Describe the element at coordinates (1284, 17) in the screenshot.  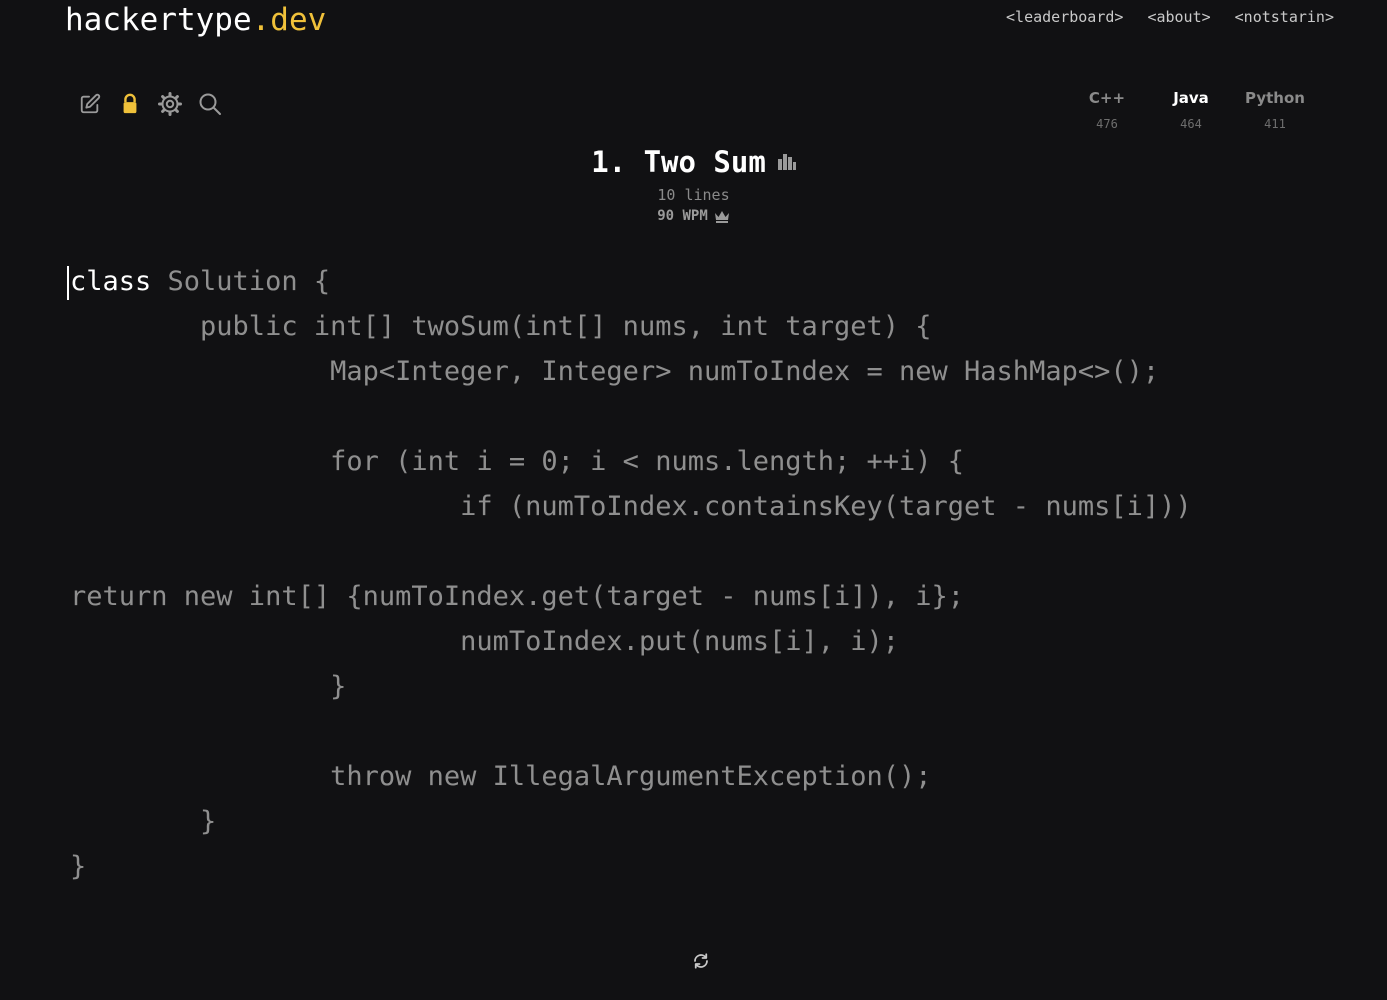
I see `nav-notstarin: <notstarin>` at that location.